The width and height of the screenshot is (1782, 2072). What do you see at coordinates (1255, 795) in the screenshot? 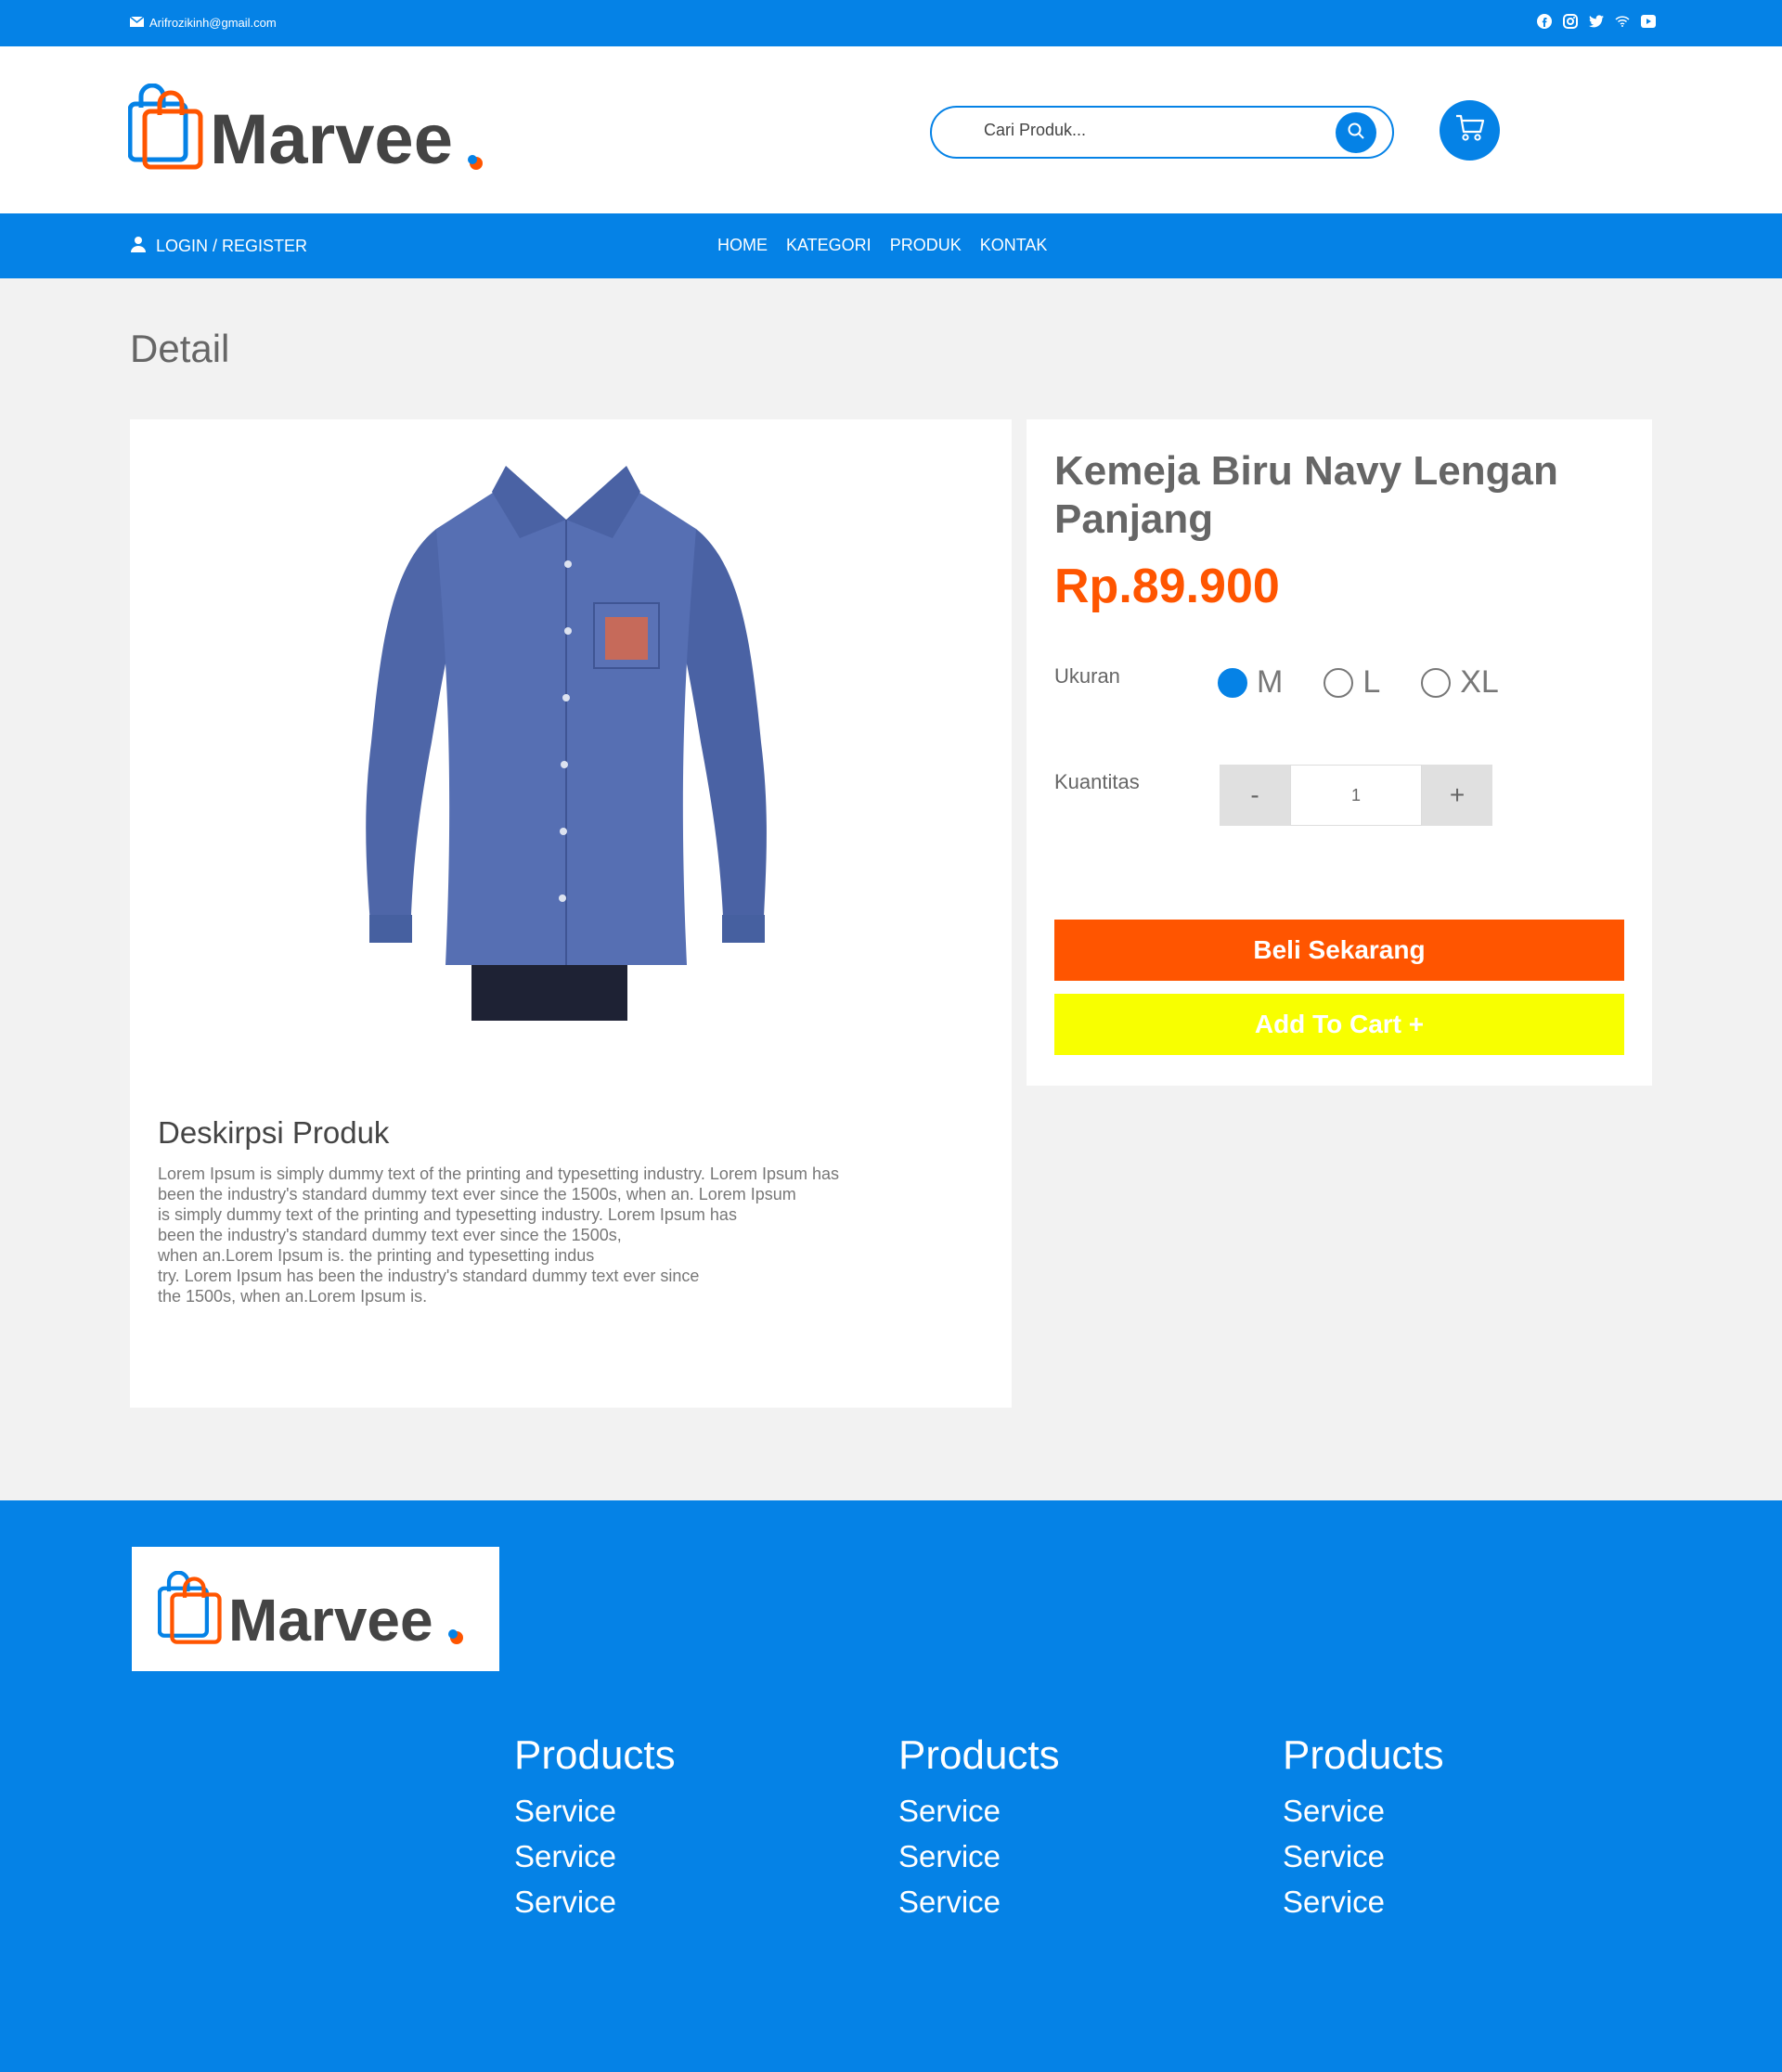
I see `quantity-decrease-button: -` at bounding box center [1255, 795].